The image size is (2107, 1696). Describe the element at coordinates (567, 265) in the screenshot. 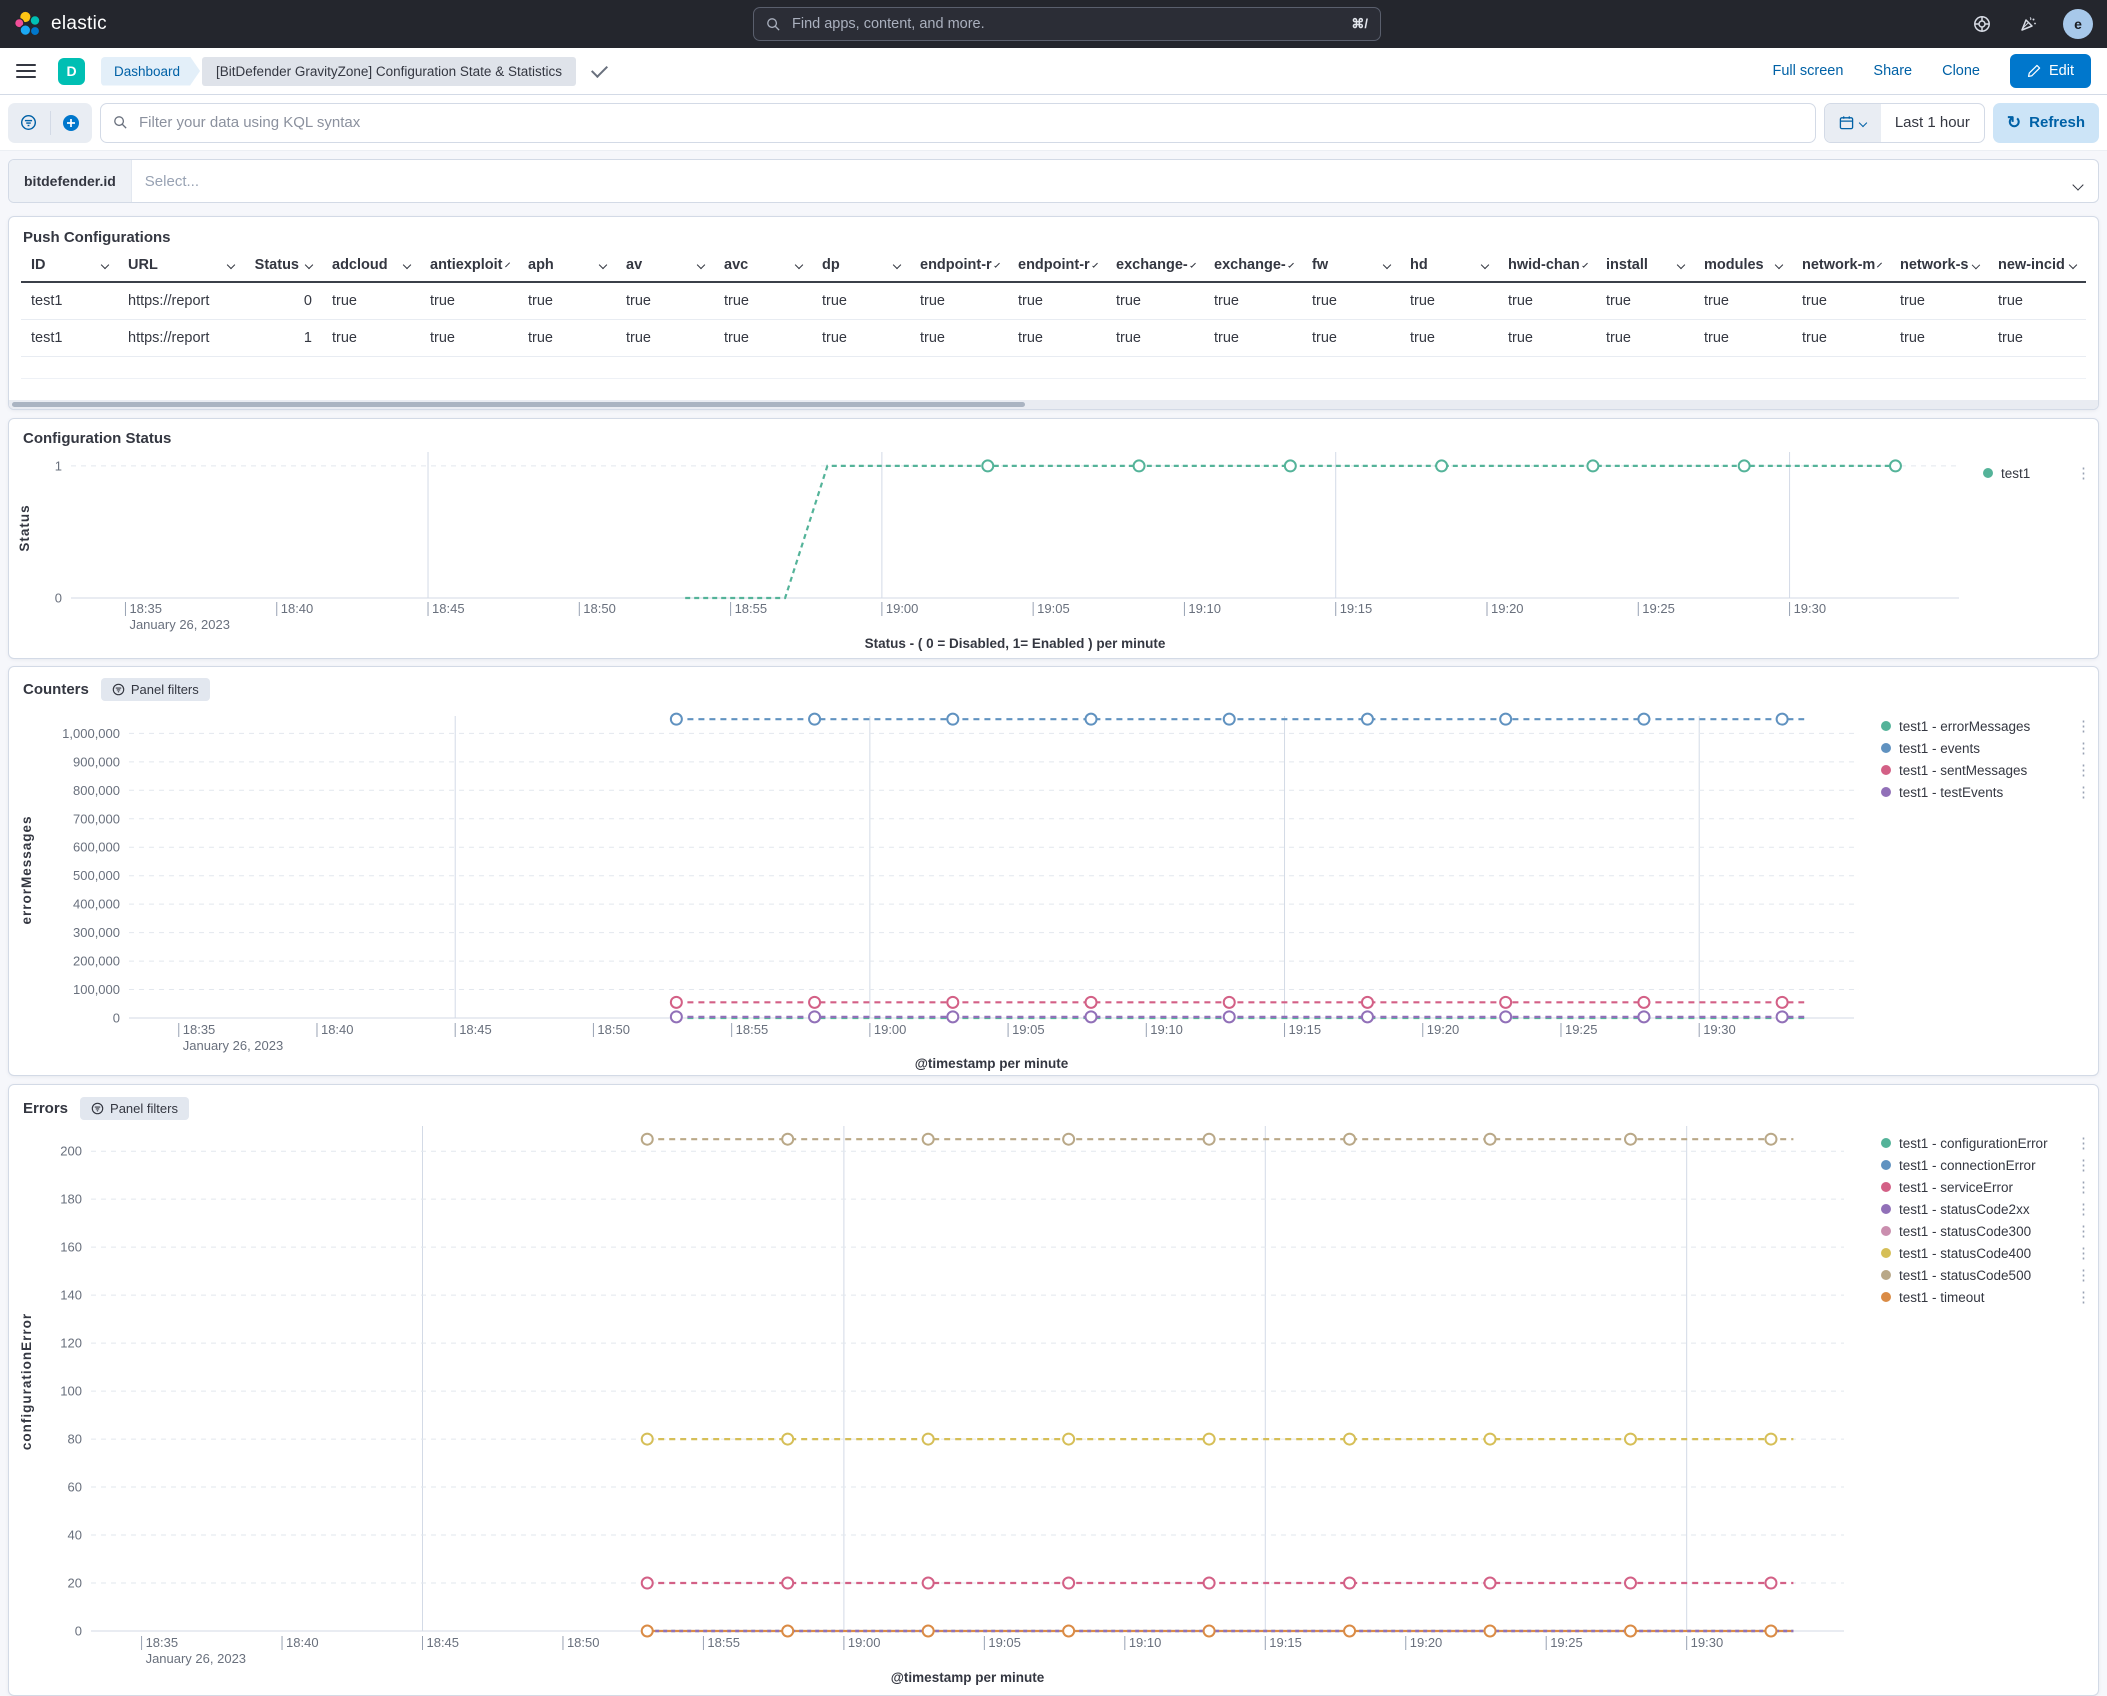

I see `column-header-aph: aph` at that location.